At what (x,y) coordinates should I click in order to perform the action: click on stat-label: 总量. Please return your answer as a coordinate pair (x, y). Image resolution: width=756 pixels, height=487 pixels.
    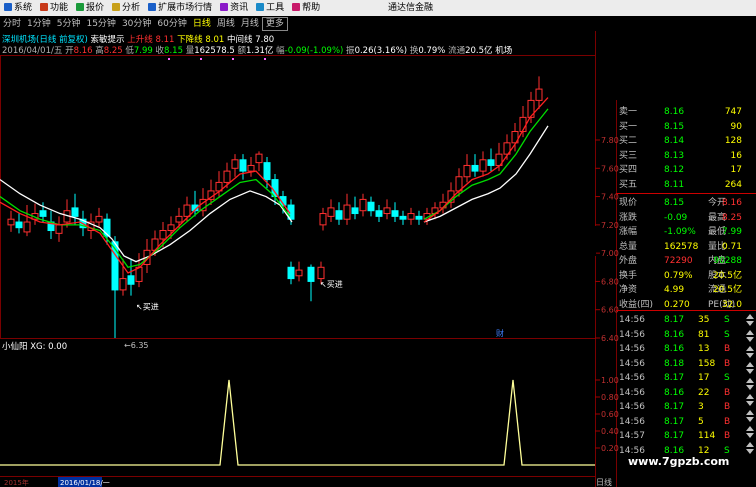
    Looking at the image, I should click on (628, 246).